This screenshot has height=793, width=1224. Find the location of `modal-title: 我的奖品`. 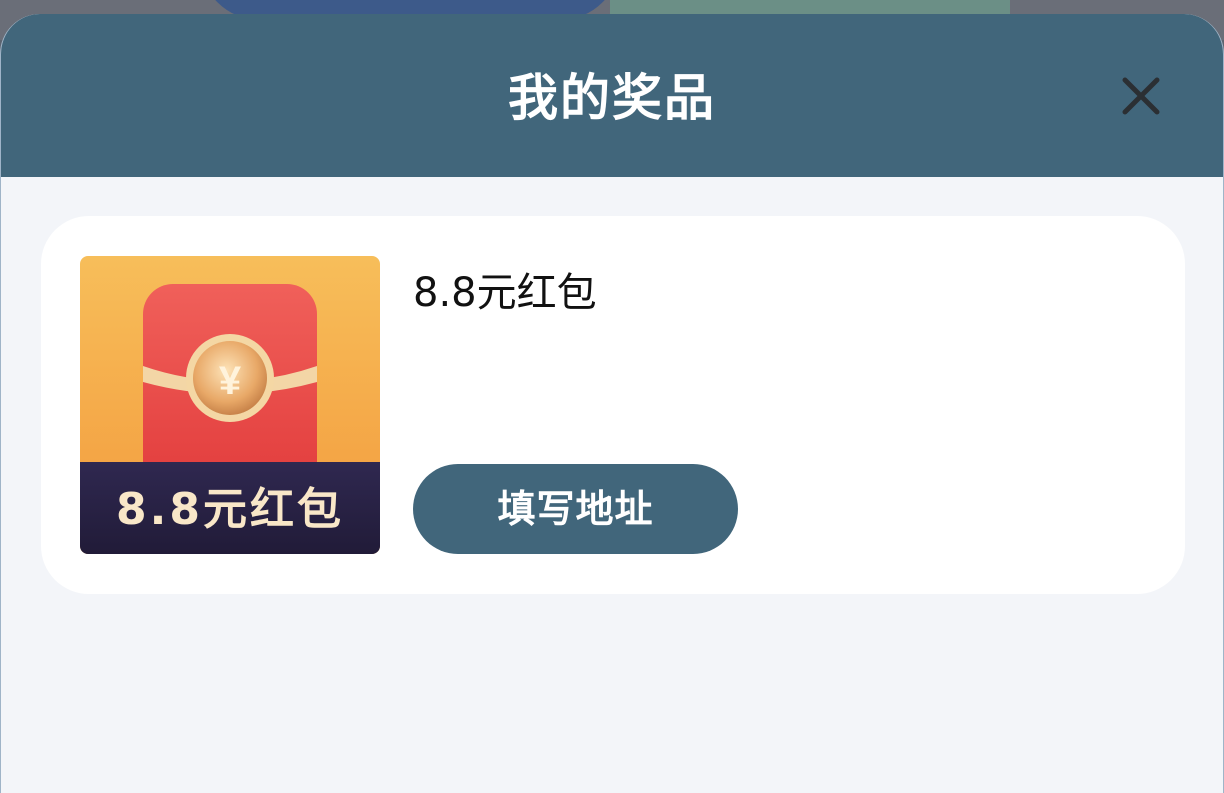

modal-title: 我的奖品 is located at coordinates (612, 98).